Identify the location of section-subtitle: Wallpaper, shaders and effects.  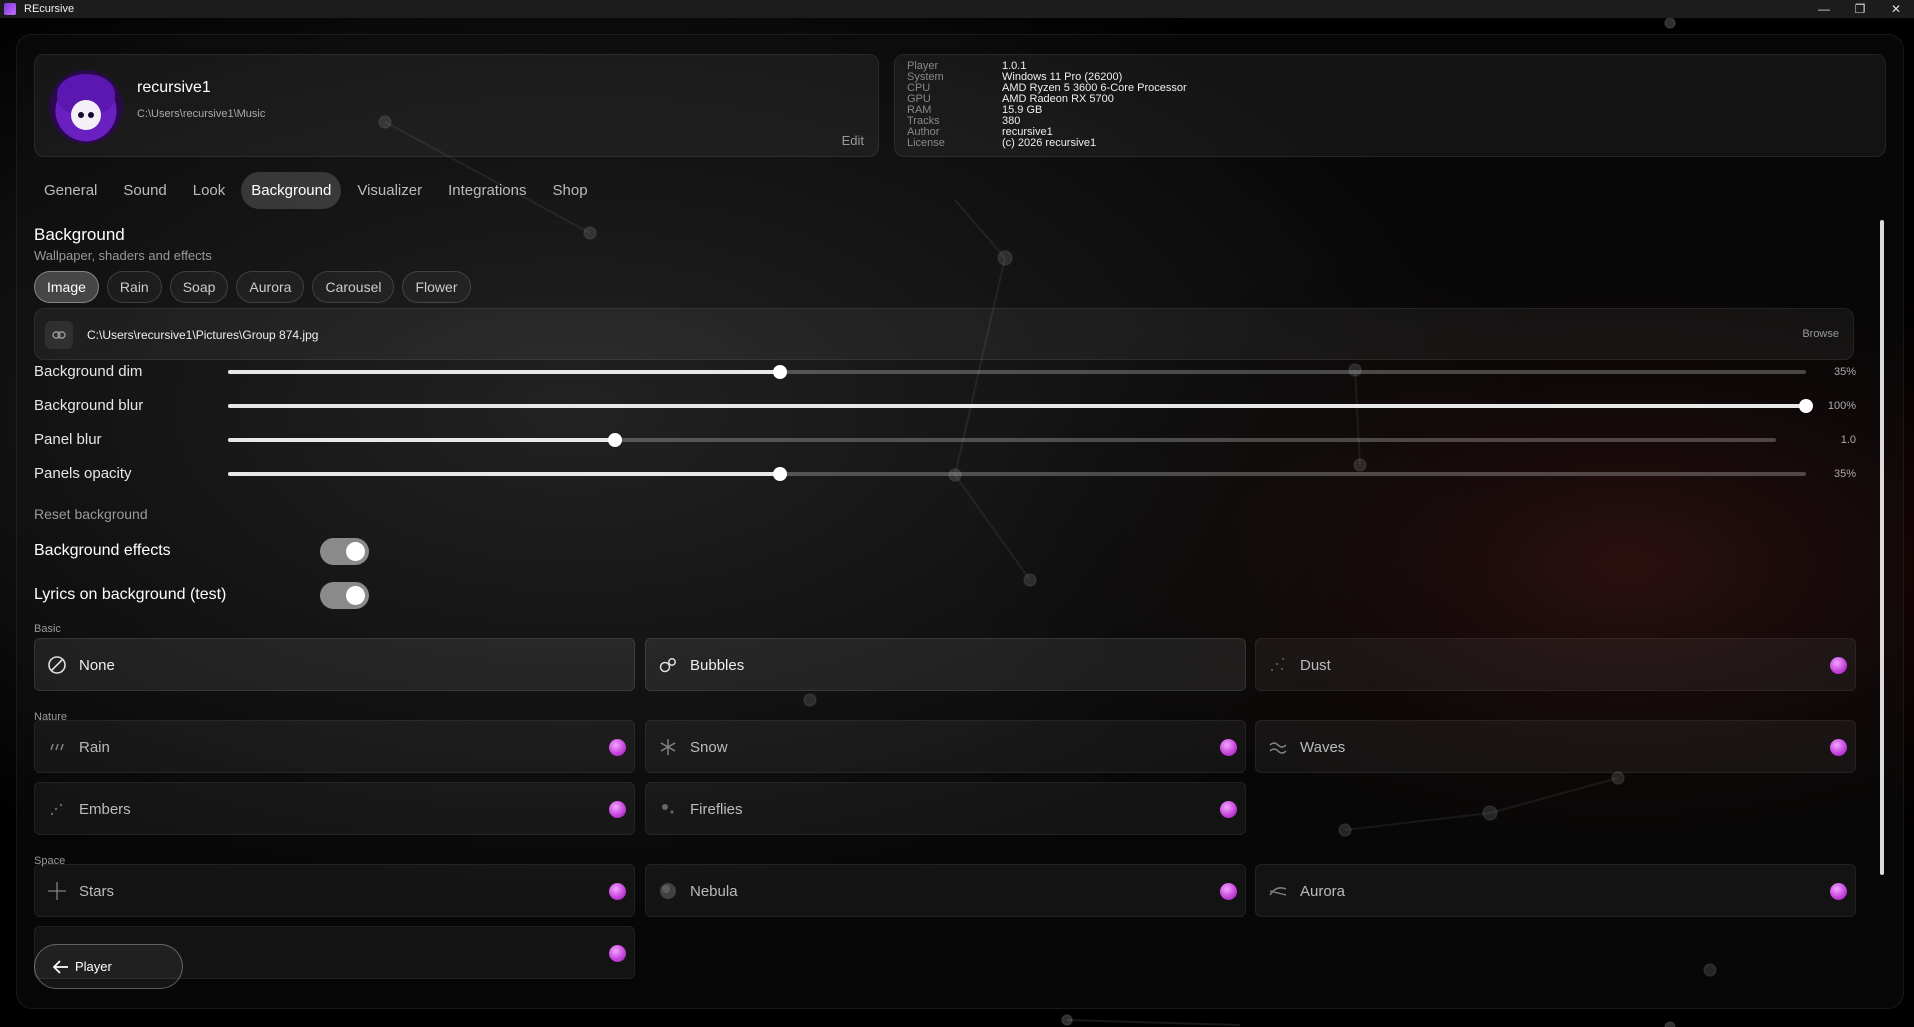
(123, 255).